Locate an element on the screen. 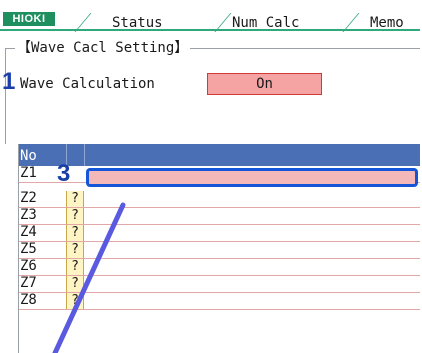 The height and width of the screenshot is (353, 422). tab-bar: HIOKI Status Num Calc Memo is located at coordinates (210, 20).